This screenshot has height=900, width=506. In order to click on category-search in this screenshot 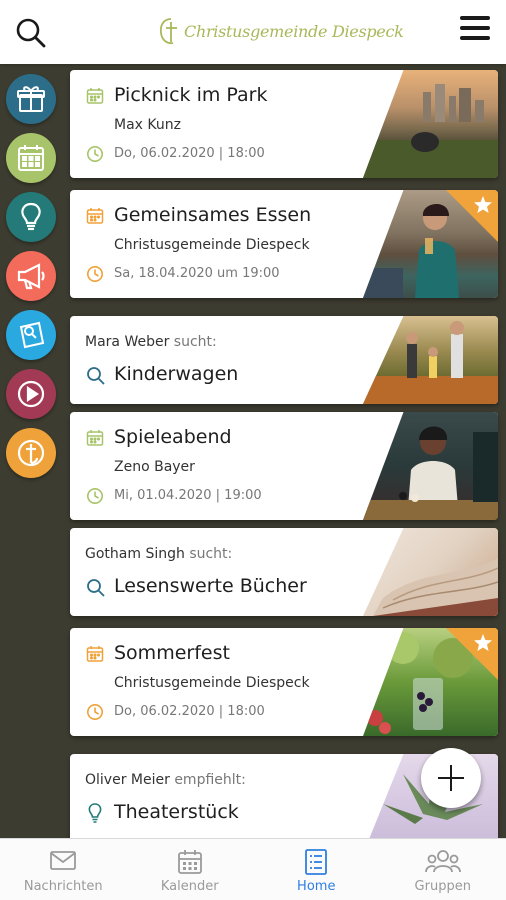, I will do `click(31, 335)`.